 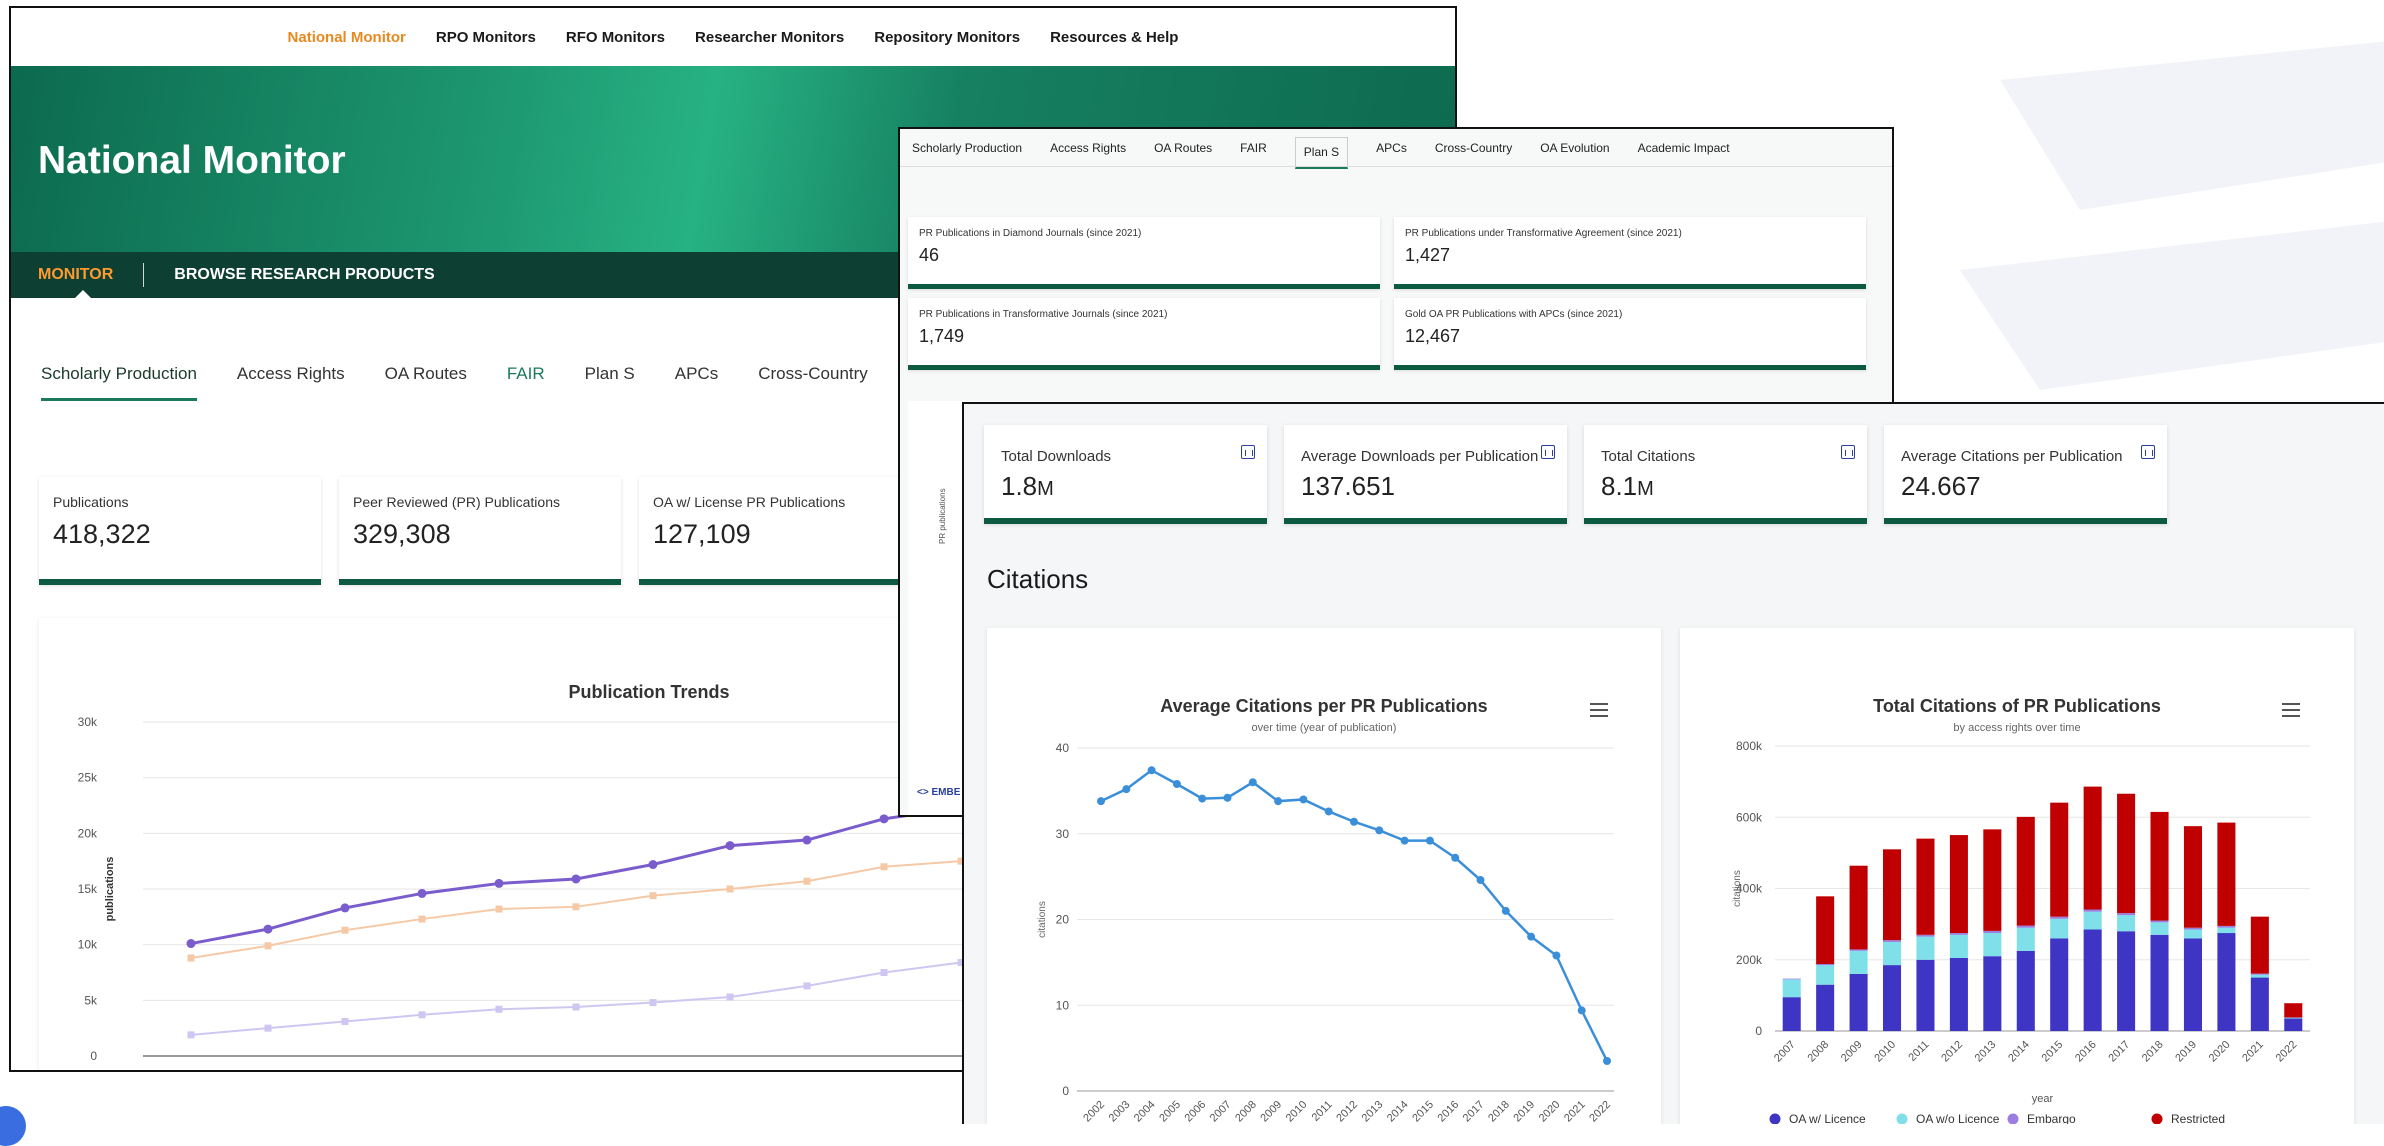 I want to click on x-tick-label: 2009, so click(x=1271, y=1111).